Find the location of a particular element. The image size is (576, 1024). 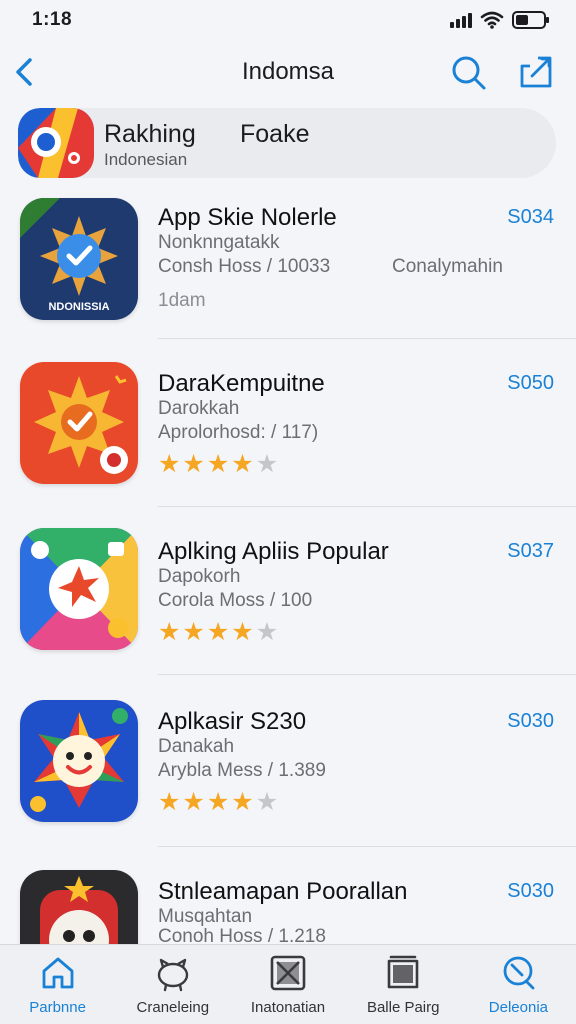

app-developer: Nonknngatakk is located at coordinates (219, 242).